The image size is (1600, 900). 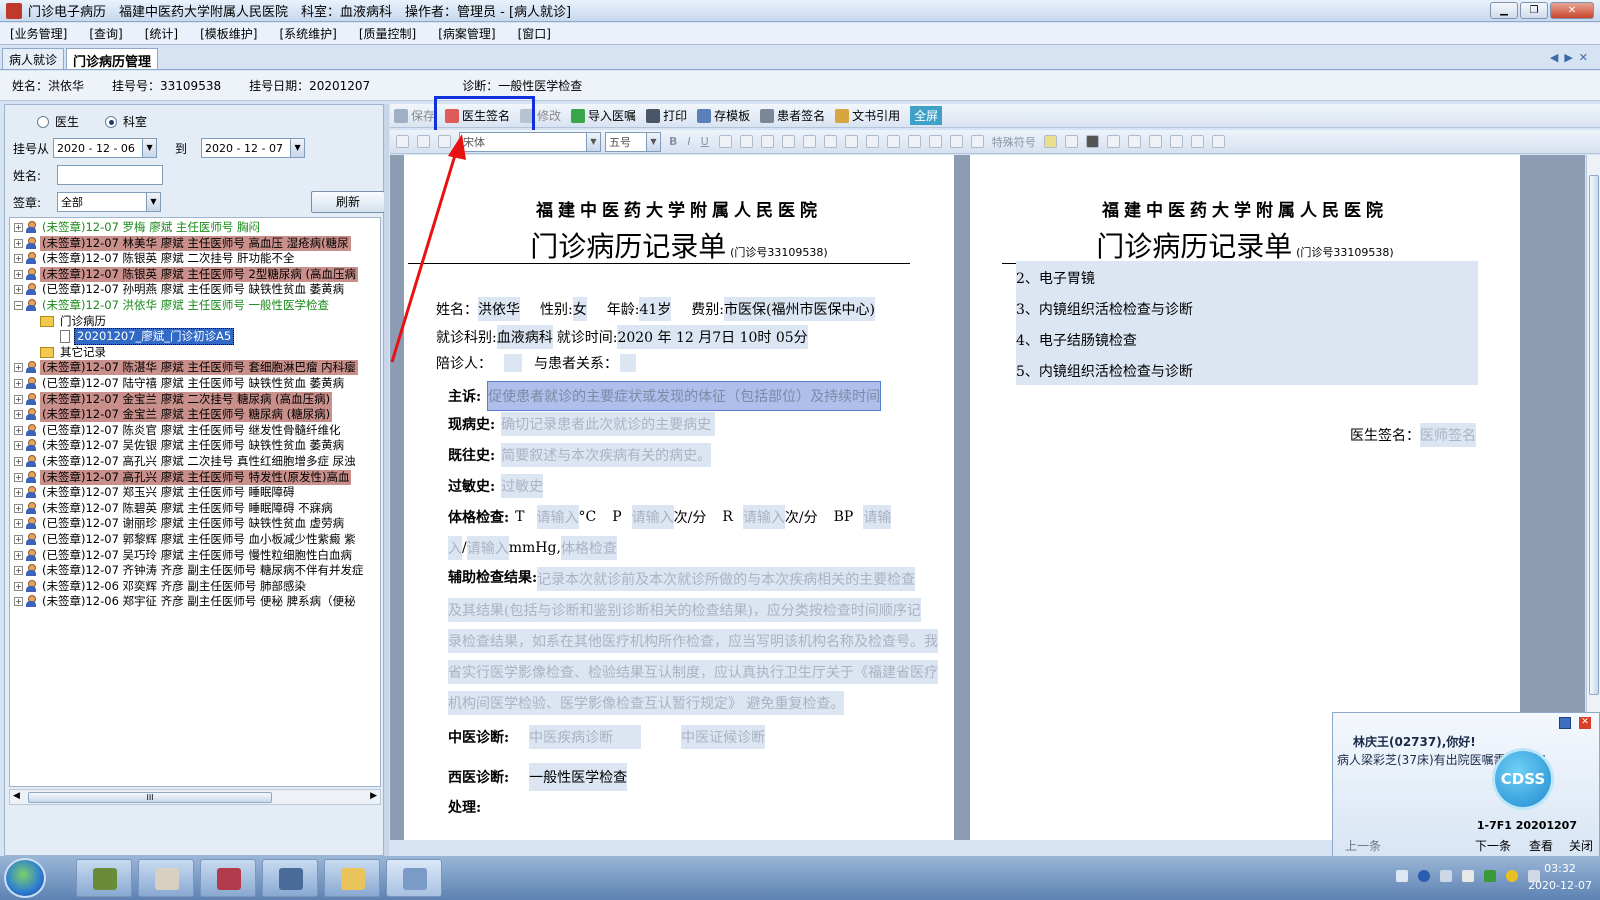 What do you see at coordinates (171, 399) in the screenshot?
I see `patient-tree-item: + (未签章)12-07 金宝兰 廖斌 二次挂号 糖尿病 (高血压病)` at bounding box center [171, 399].